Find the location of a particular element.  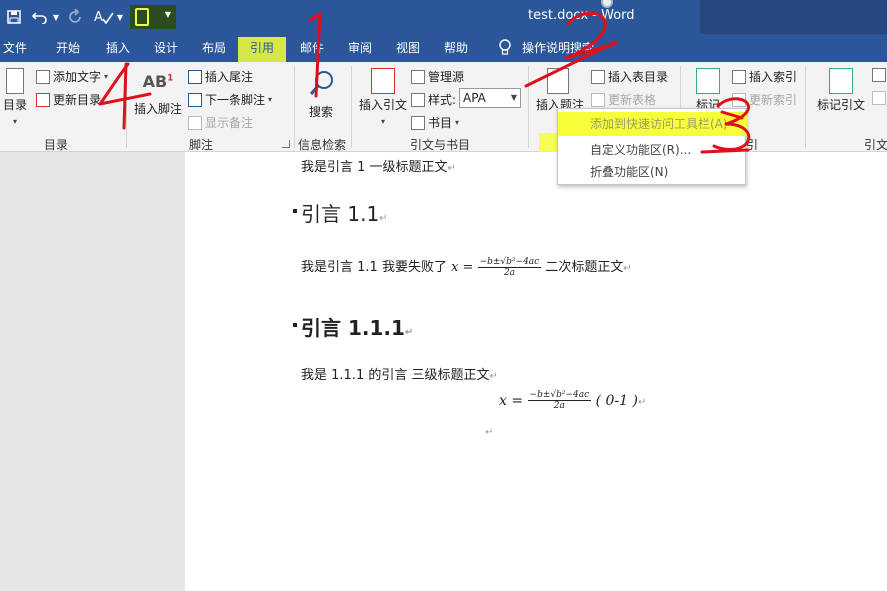

insert-toa-button is located at coordinates (879, 75).